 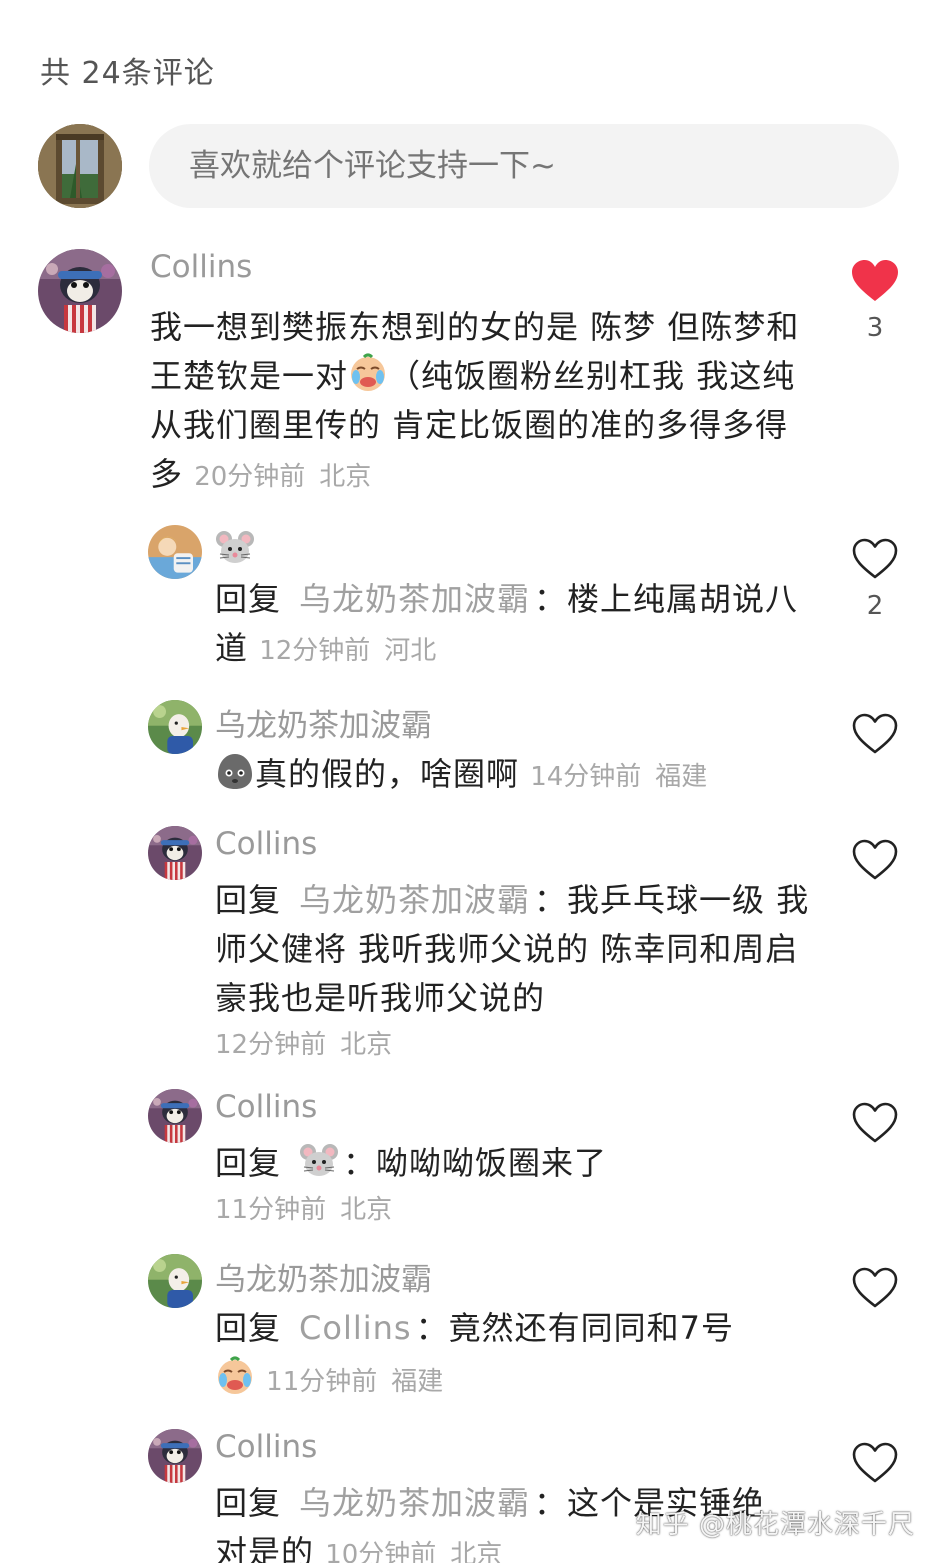 I want to click on reply-text: 真的假的，啥圈啊, so click(x=387, y=774).